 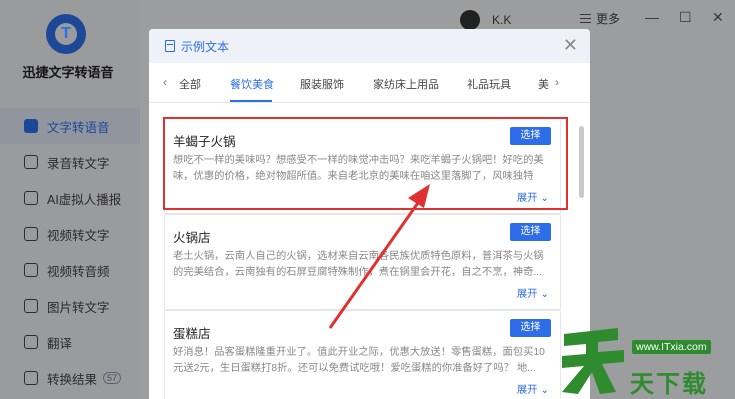 I want to click on watermark-url: www.ITxia.com, so click(x=671, y=347).